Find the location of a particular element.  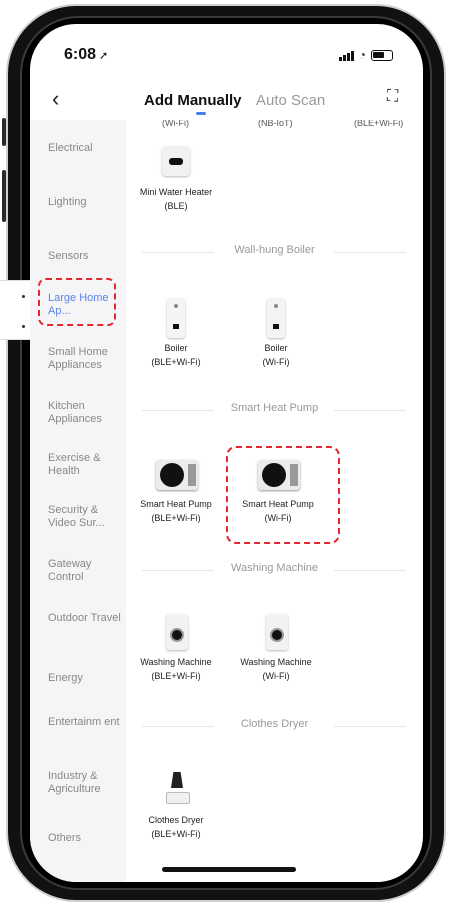

device-boiler-wifi: Boiler (Wi-Fi) is located at coordinates (276, 333).